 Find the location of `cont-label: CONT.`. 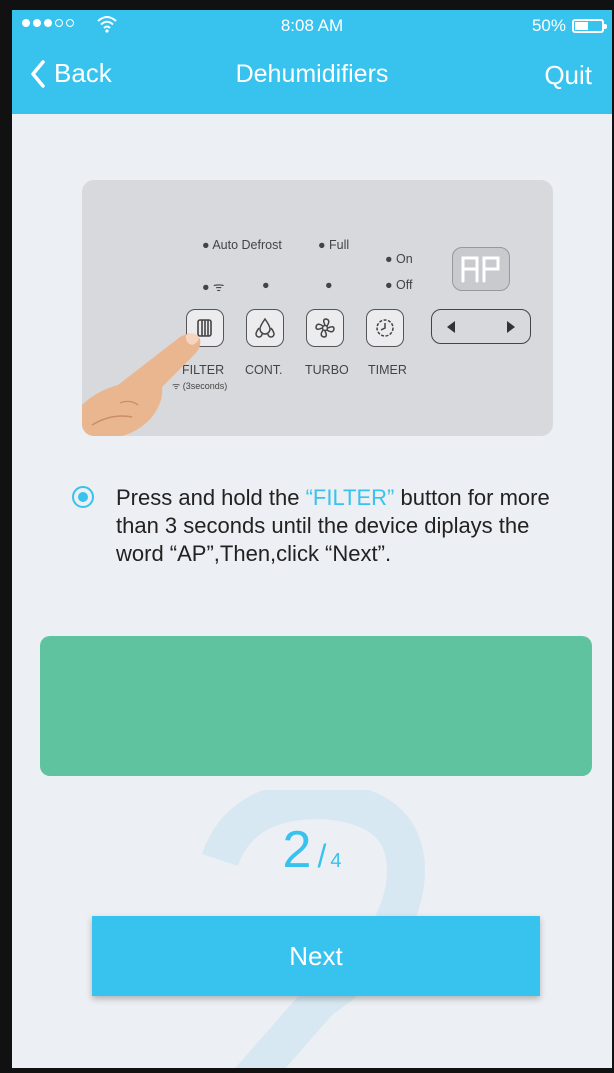

cont-label: CONT. is located at coordinates (264, 370).